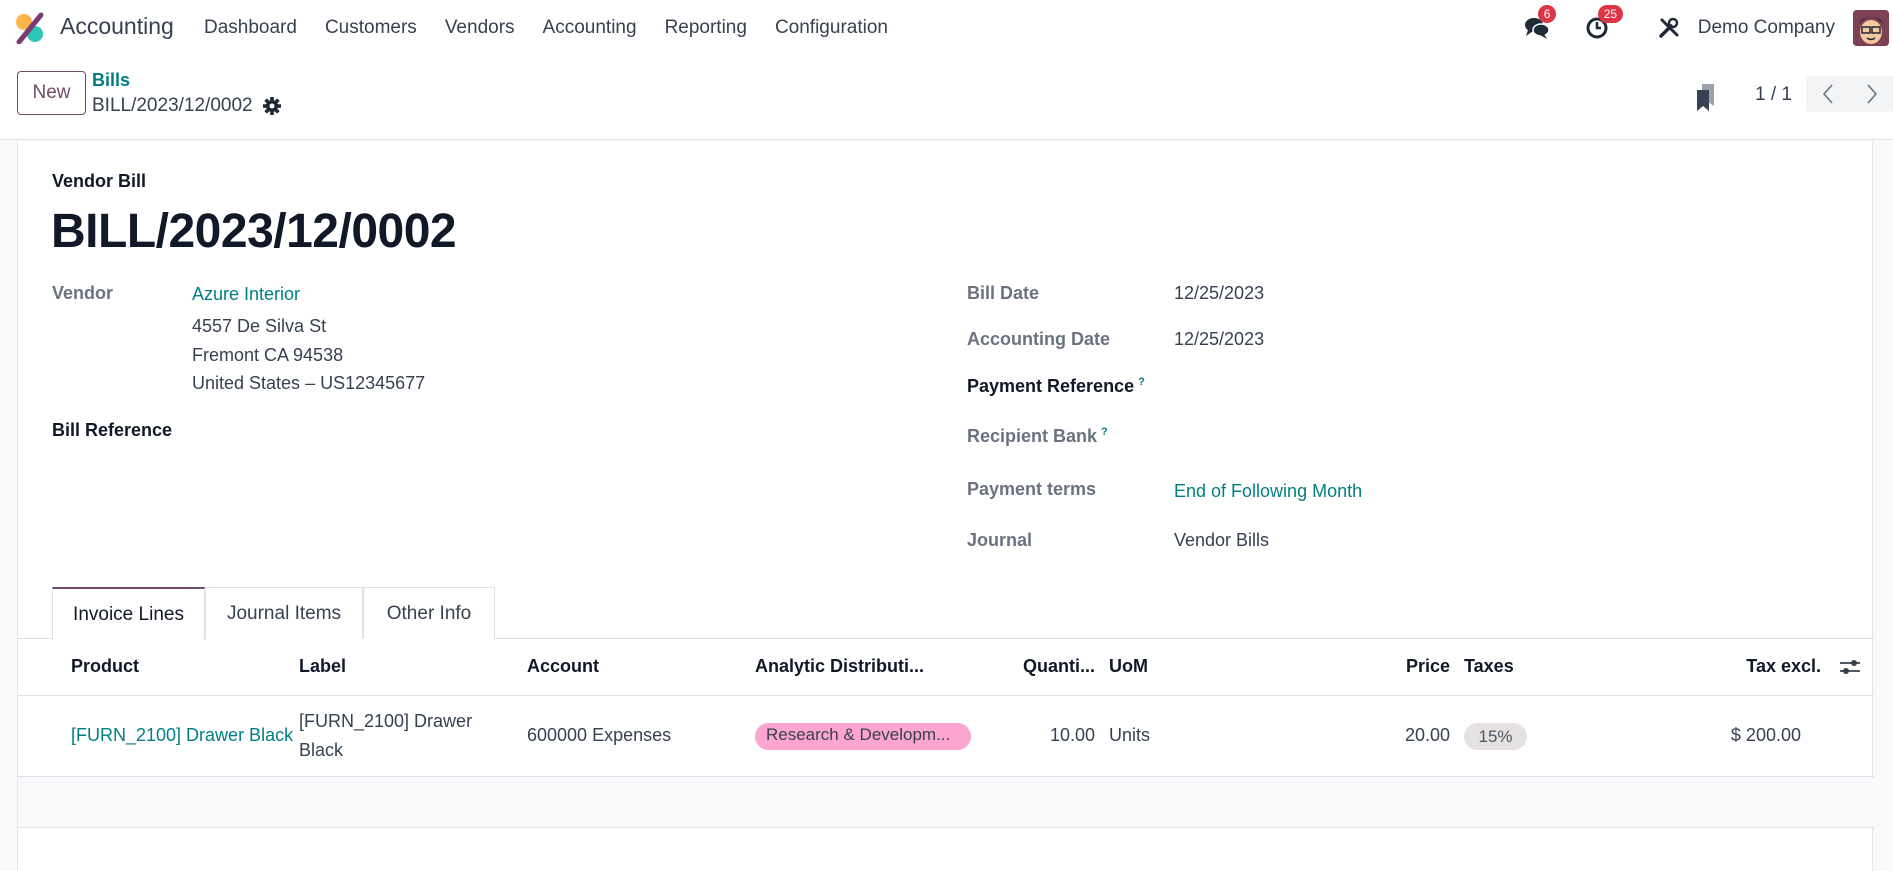 The image size is (1893, 871). Describe the element at coordinates (831, 28) in the screenshot. I see `menu-configuration: Configuration` at that location.